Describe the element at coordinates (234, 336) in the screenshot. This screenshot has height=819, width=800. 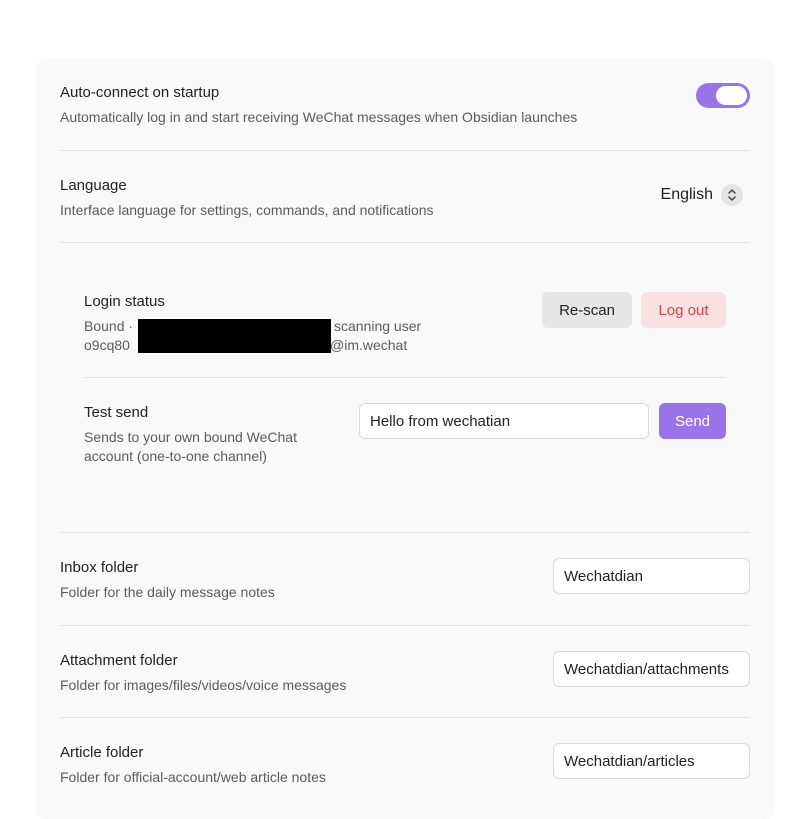
I see `redaction-block` at that location.